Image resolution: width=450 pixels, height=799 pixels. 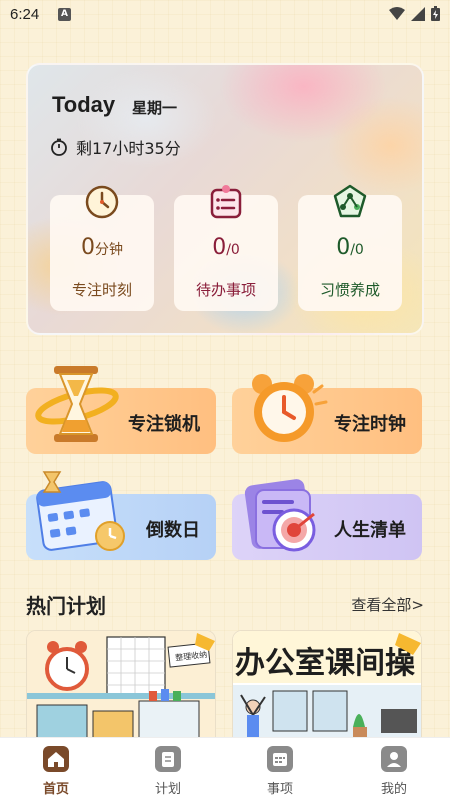 I want to click on focus-lock-label: 专注锁机, so click(x=164, y=424).